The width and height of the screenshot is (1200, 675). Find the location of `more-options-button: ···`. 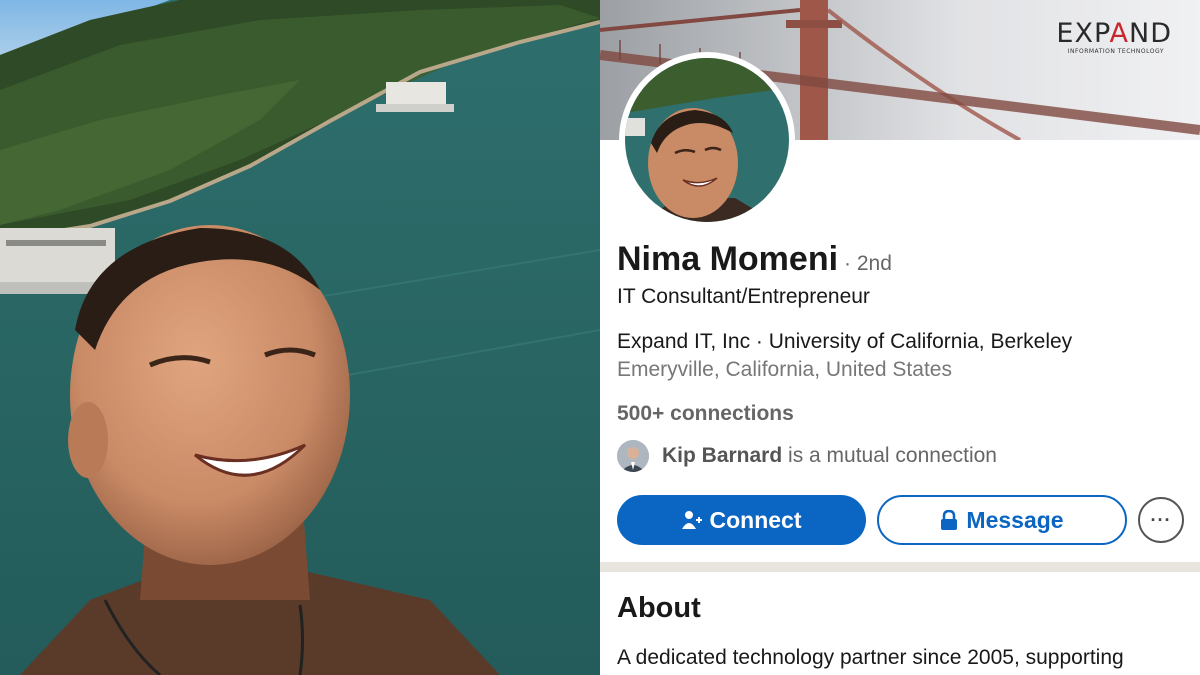

more-options-button: ··· is located at coordinates (1161, 520).